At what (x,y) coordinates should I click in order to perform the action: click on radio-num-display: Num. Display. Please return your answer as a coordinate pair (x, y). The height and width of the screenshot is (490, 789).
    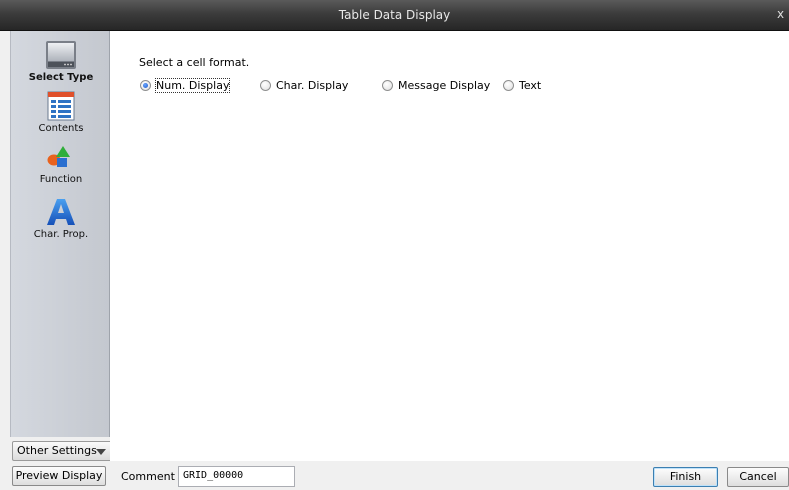
    Looking at the image, I should click on (185, 85).